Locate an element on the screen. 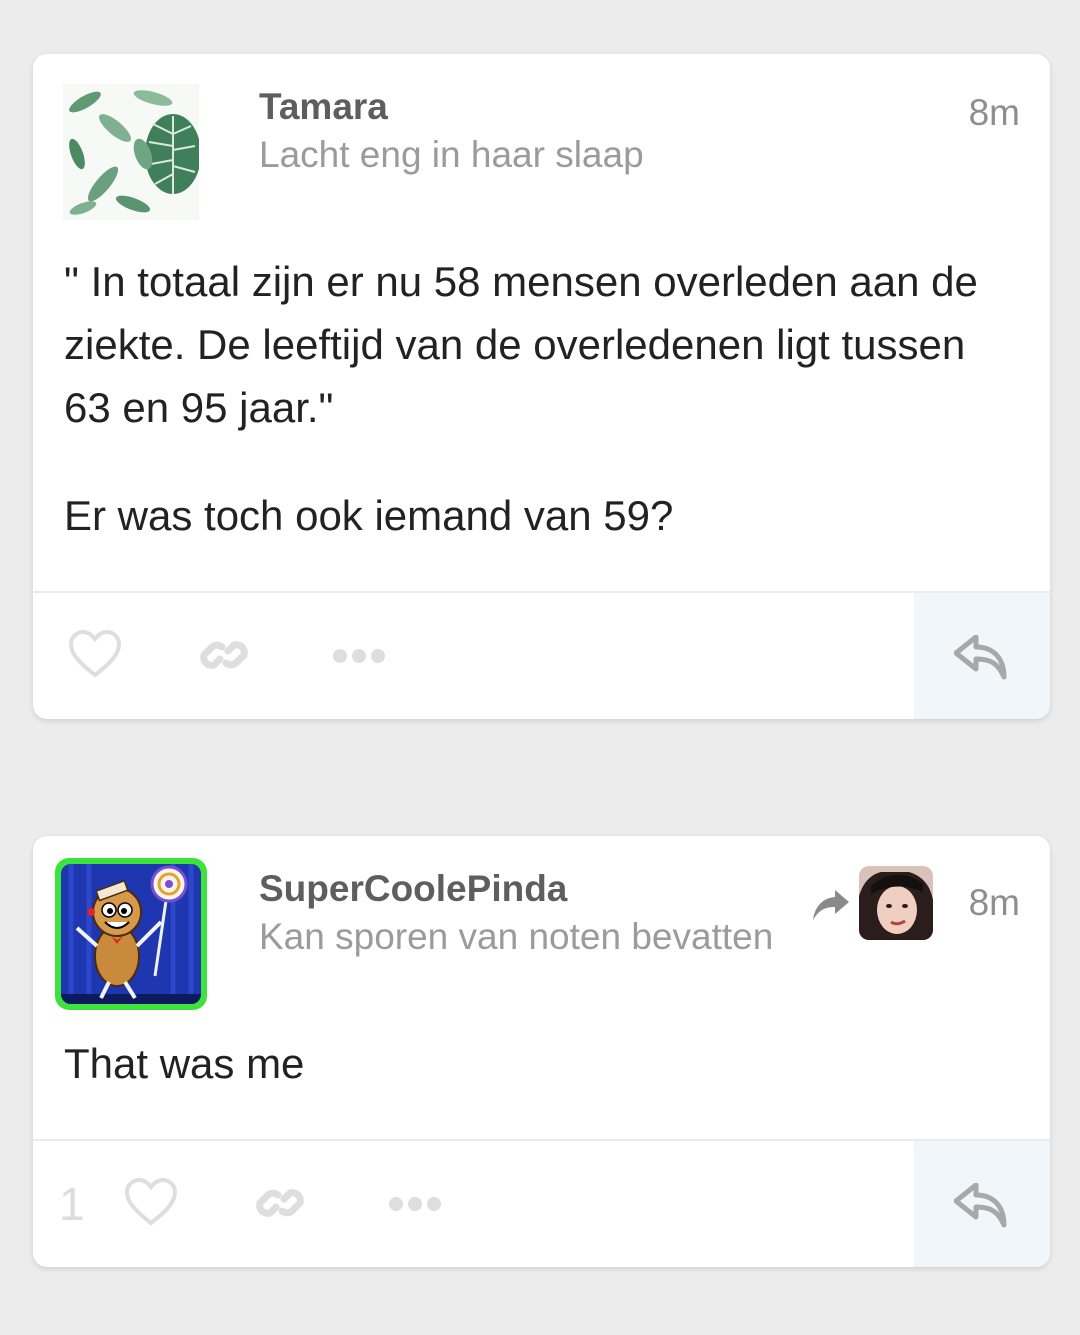 The width and height of the screenshot is (1080, 1335). reshare-icon is located at coordinates (830, 908).